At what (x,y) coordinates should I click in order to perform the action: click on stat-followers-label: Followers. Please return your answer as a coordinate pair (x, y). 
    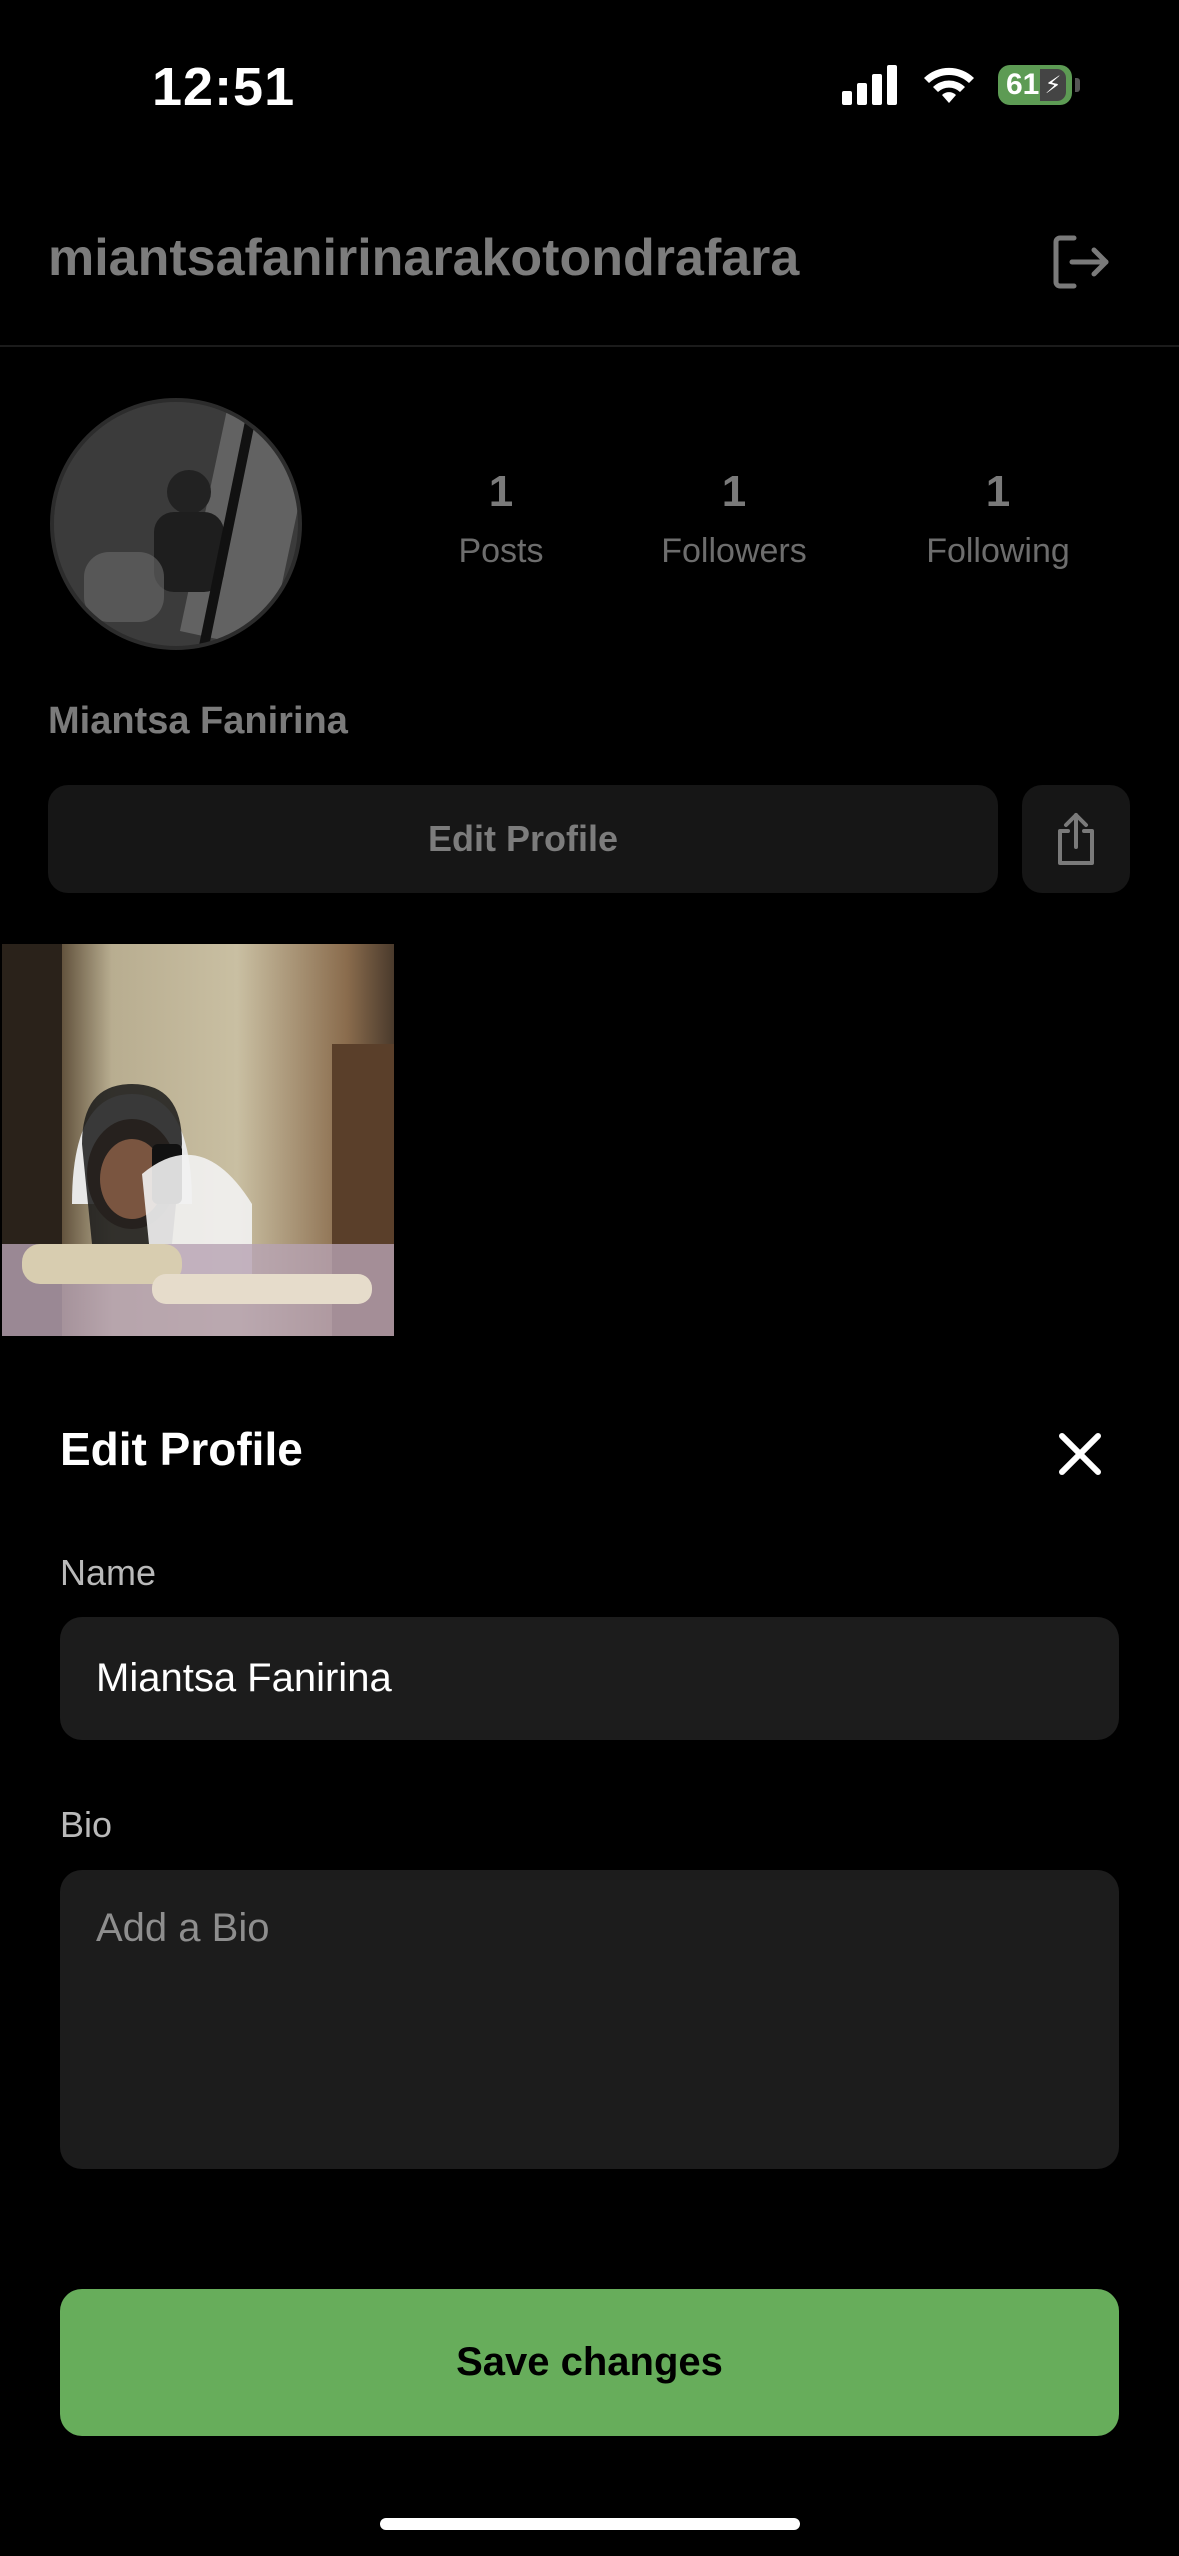
    Looking at the image, I should click on (734, 551).